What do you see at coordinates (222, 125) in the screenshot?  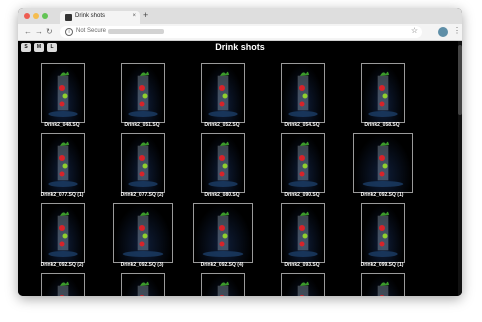 I see `photo-caption: Drink2_052.SQ` at bounding box center [222, 125].